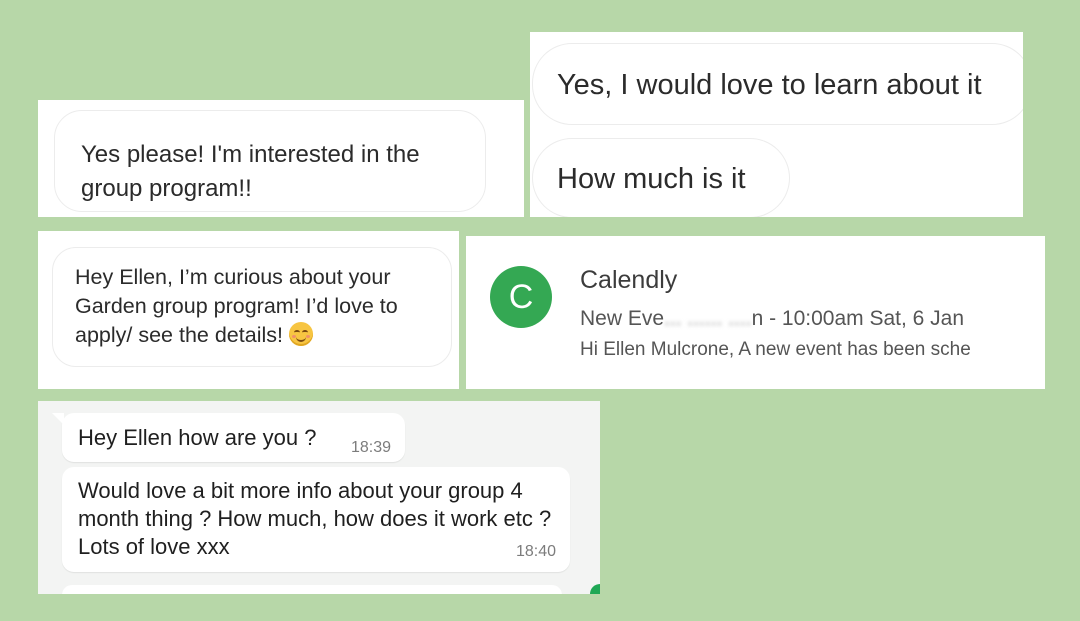 Image resolution: width=1080 pixels, height=621 pixels. I want to click on avatar: C, so click(521, 297).